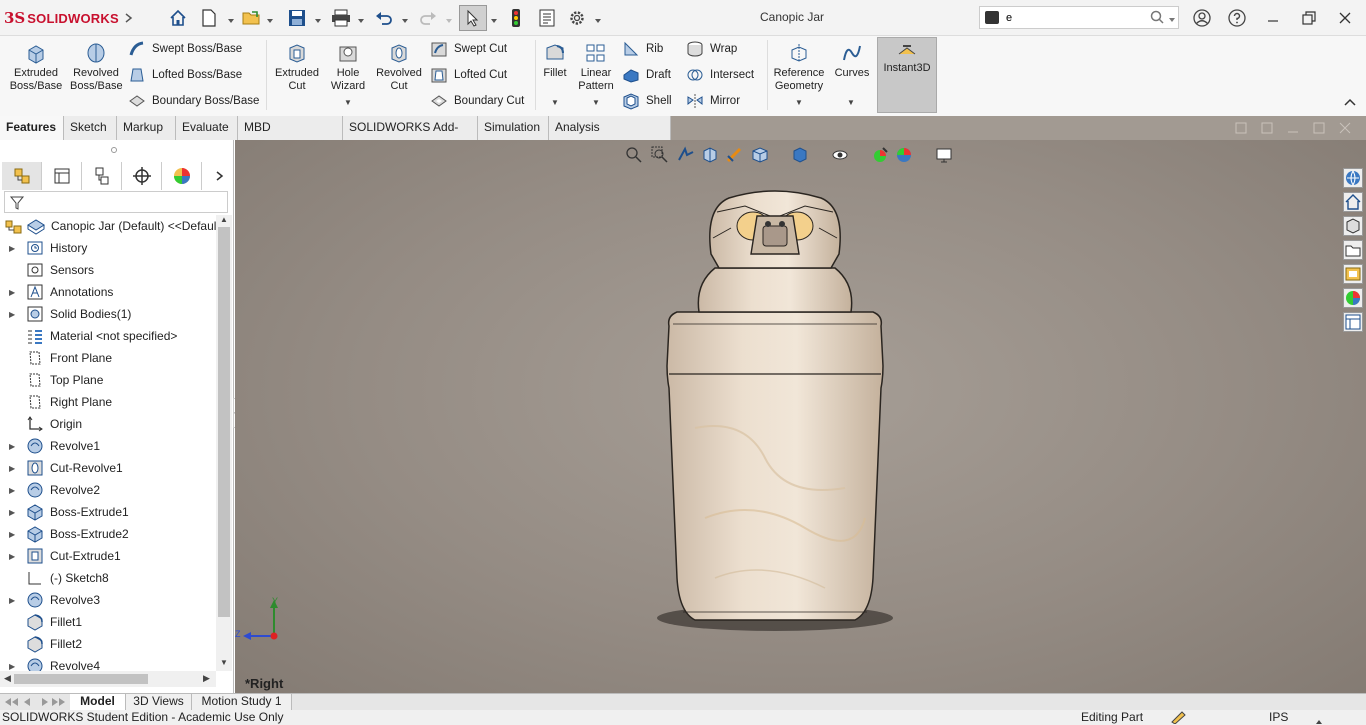 The image size is (1366, 725). What do you see at coordinates (646, 75) in the screenshot?
I see `draft-button: Draft` at bounding box center [646, 75].